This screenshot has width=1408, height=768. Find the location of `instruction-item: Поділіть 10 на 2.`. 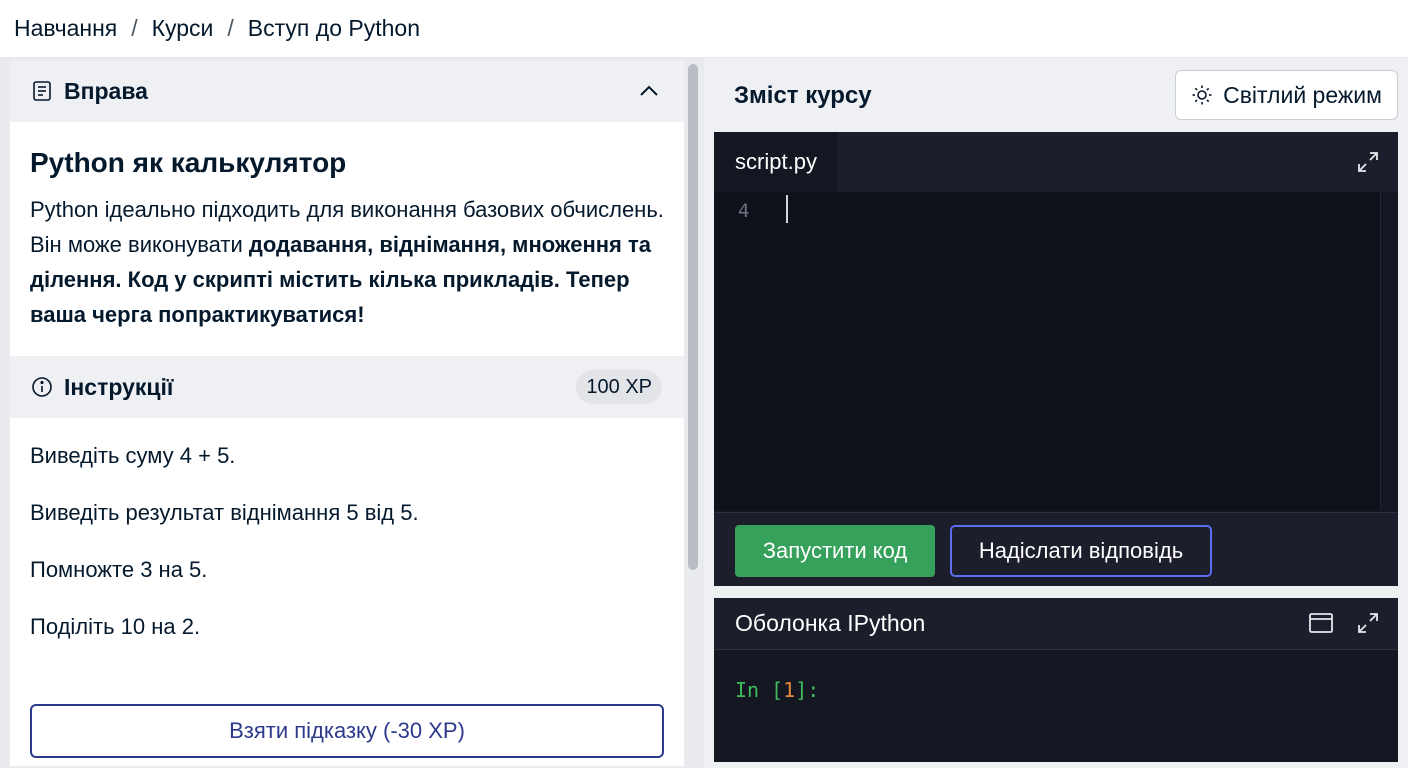

instruction-item: Поділіть 10 на 2. is located at coordinates (115, 626).